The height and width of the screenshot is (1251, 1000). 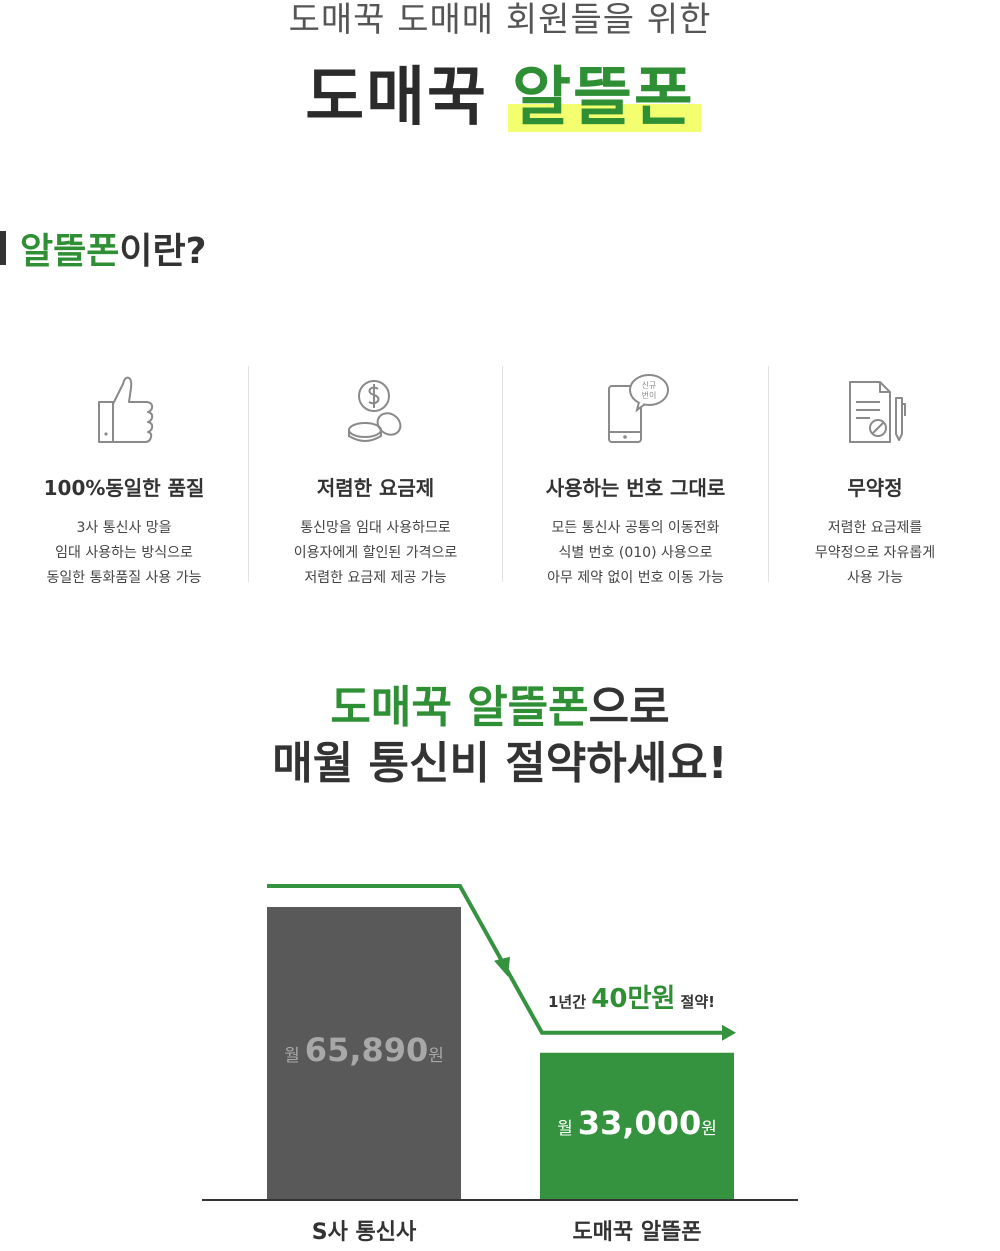 What do you see at coordinates (126, 409) in the screenshot?
I see `thumbs-up-icon` at bounding box center [126, 409].